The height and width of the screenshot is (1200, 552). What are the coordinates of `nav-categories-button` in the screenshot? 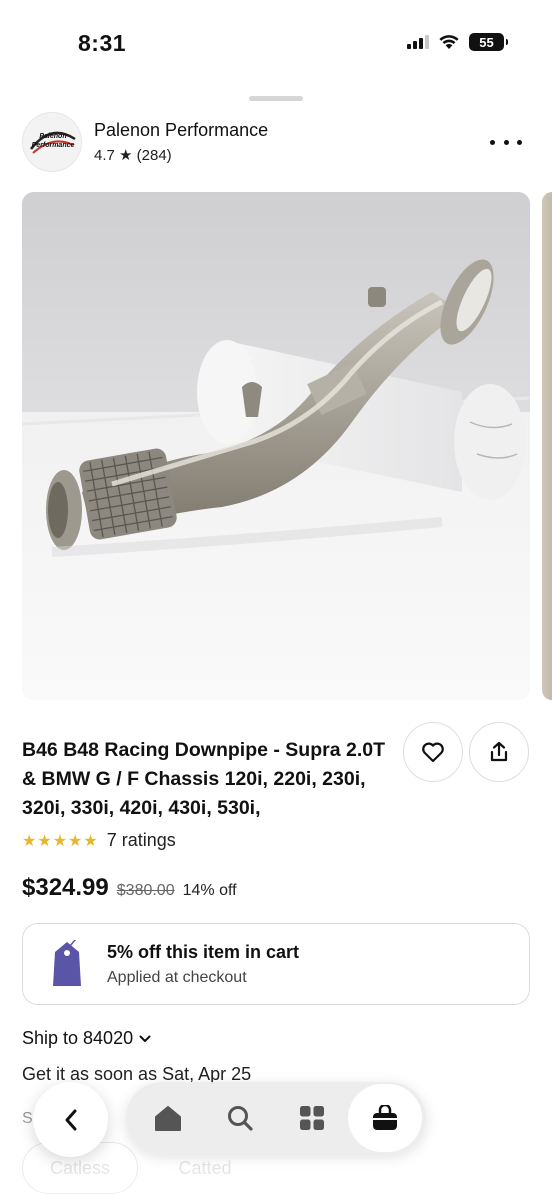 It's located at (312, 1118).